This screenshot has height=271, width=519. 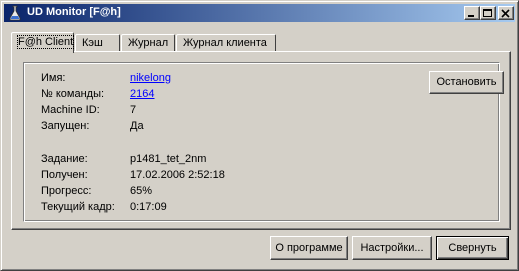 I want to click on name-link: nikelong, so click(x=150, y=78).